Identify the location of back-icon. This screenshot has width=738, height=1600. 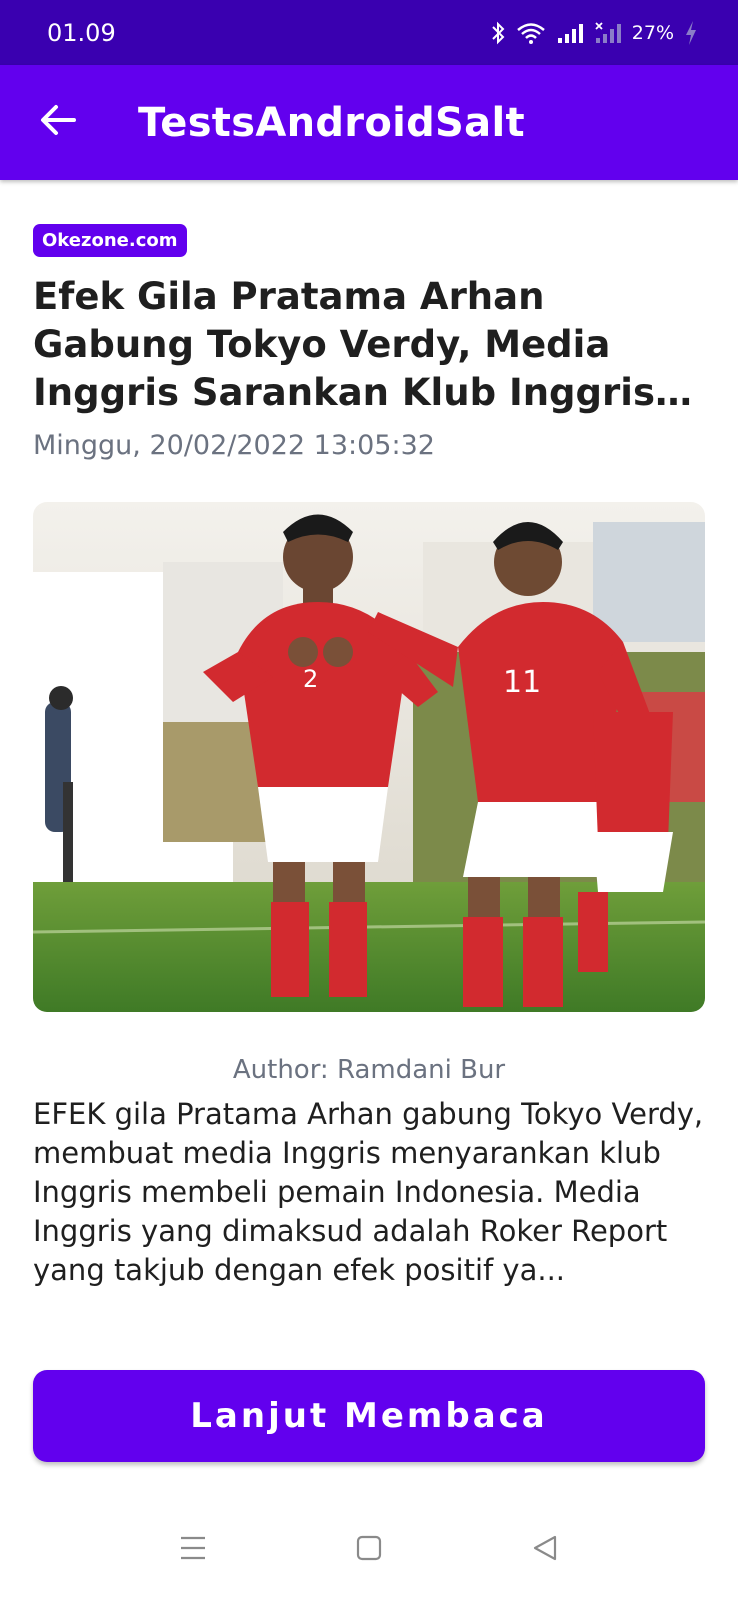
(545, 1550).